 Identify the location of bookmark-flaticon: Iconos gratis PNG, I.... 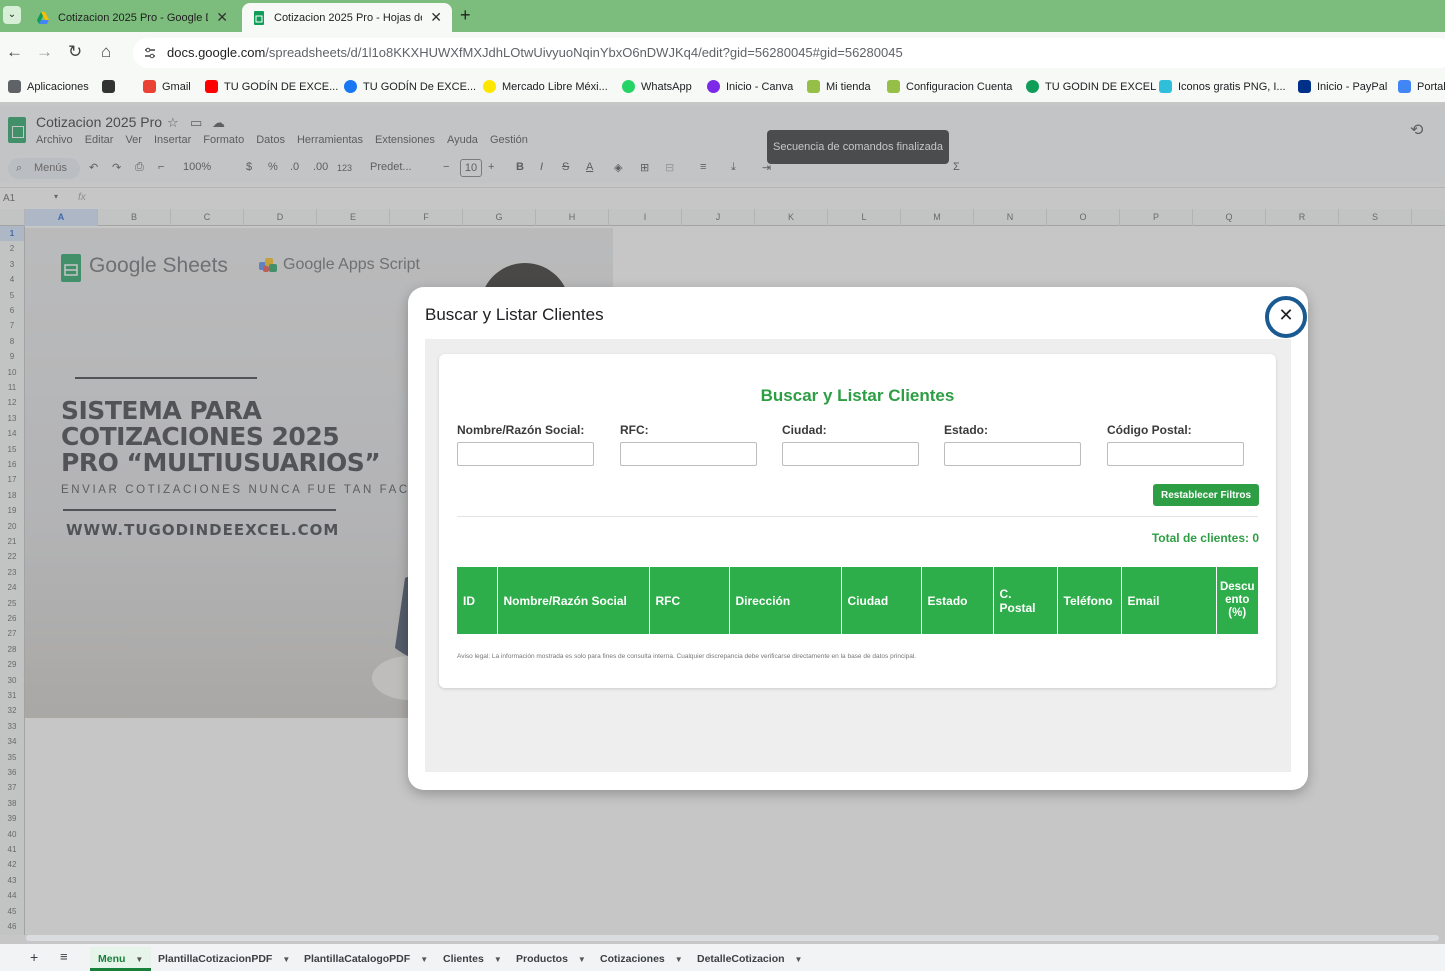
(1222, 86).